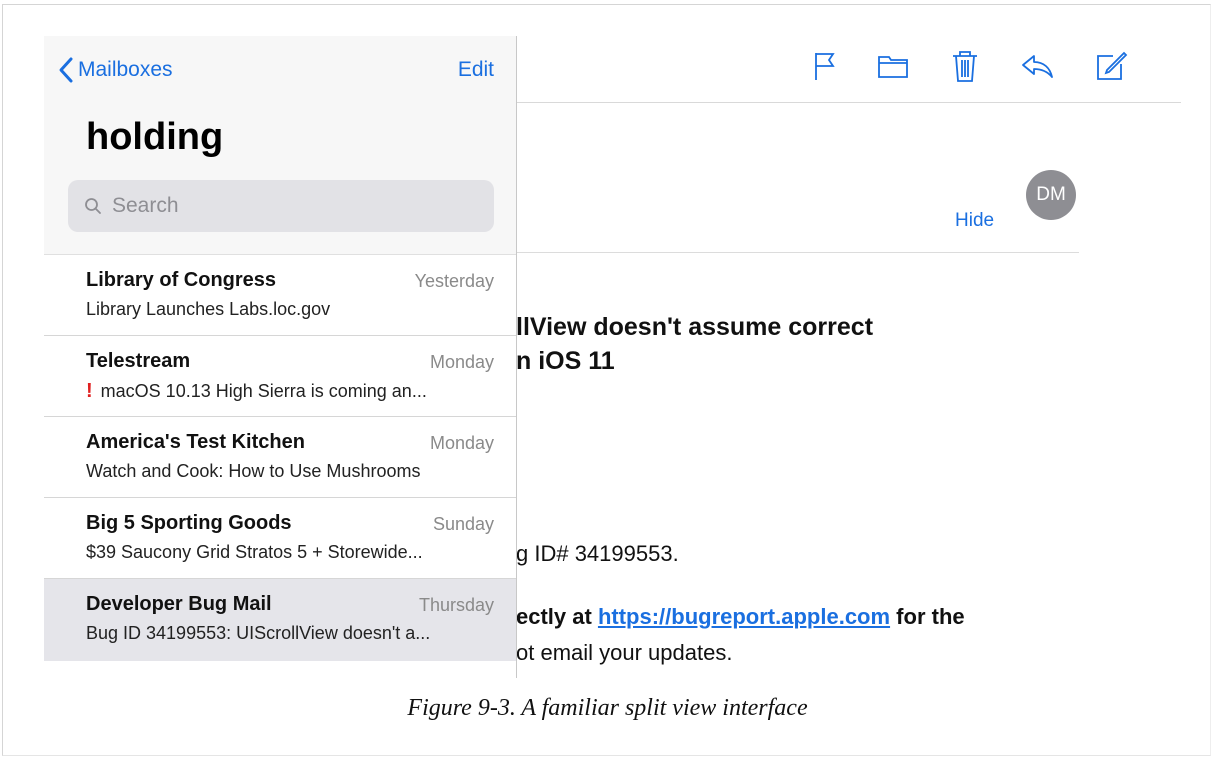  I want to click on search-input, so click(292, 206).